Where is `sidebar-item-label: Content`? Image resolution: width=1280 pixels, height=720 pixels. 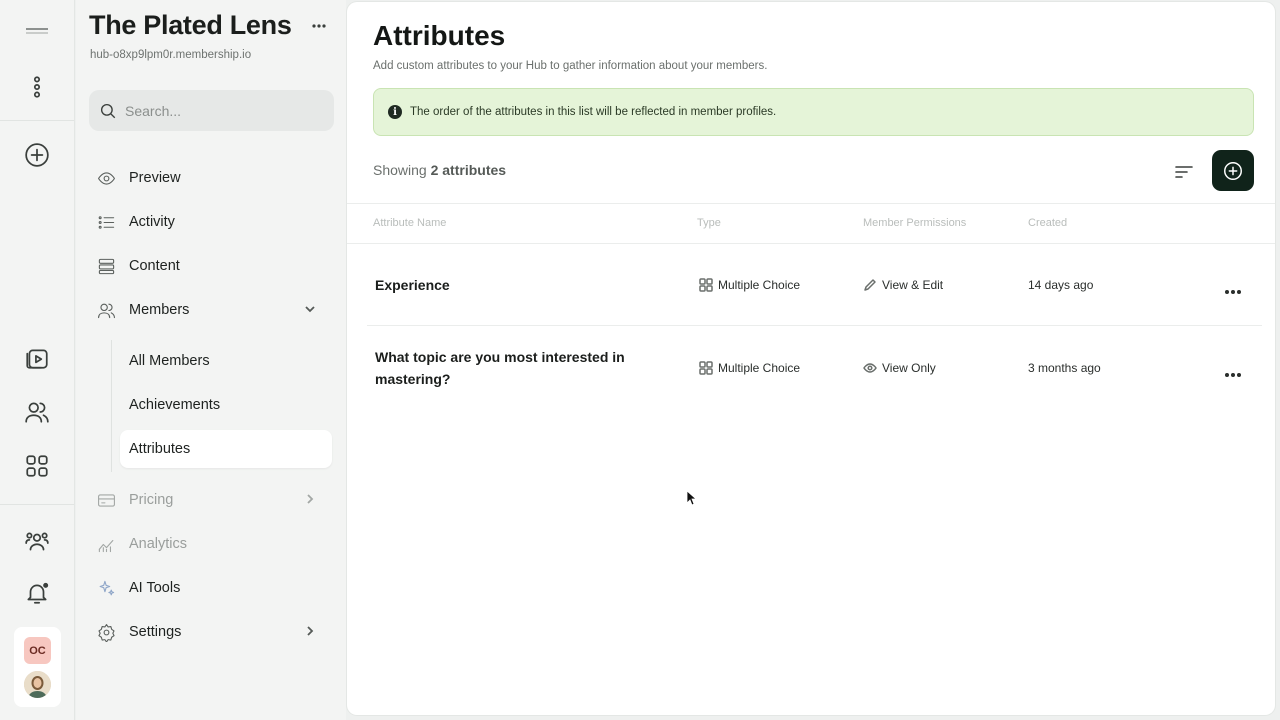
sidebar-item-label: Content is located at coordinates (154, 266).